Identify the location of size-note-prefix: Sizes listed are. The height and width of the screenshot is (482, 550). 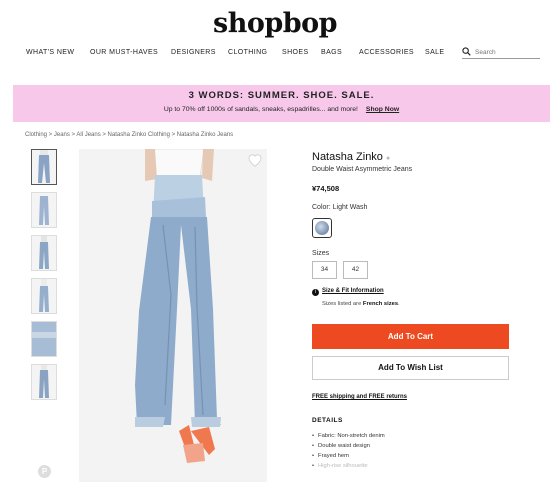
(342, 304).